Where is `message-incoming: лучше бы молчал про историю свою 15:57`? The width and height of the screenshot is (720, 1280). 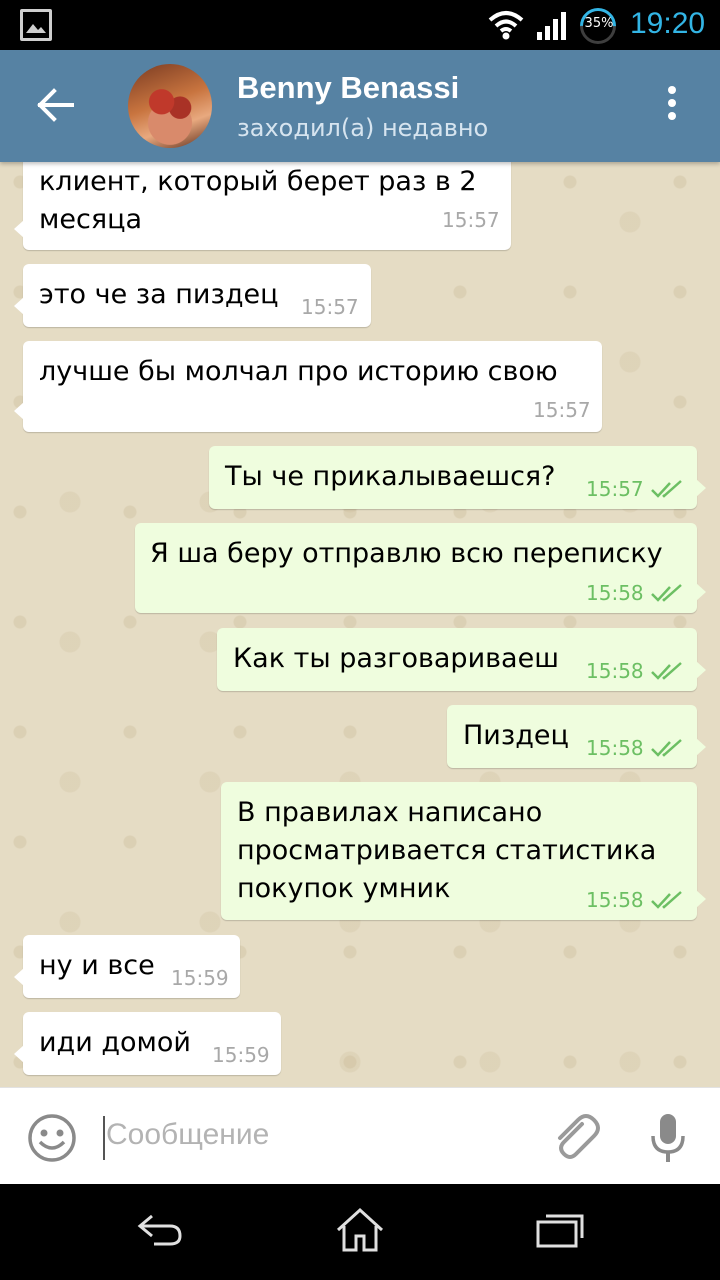 message-incoming: лучше бы молчал про историю свою 15:57 is located at coordinates (308, 386).